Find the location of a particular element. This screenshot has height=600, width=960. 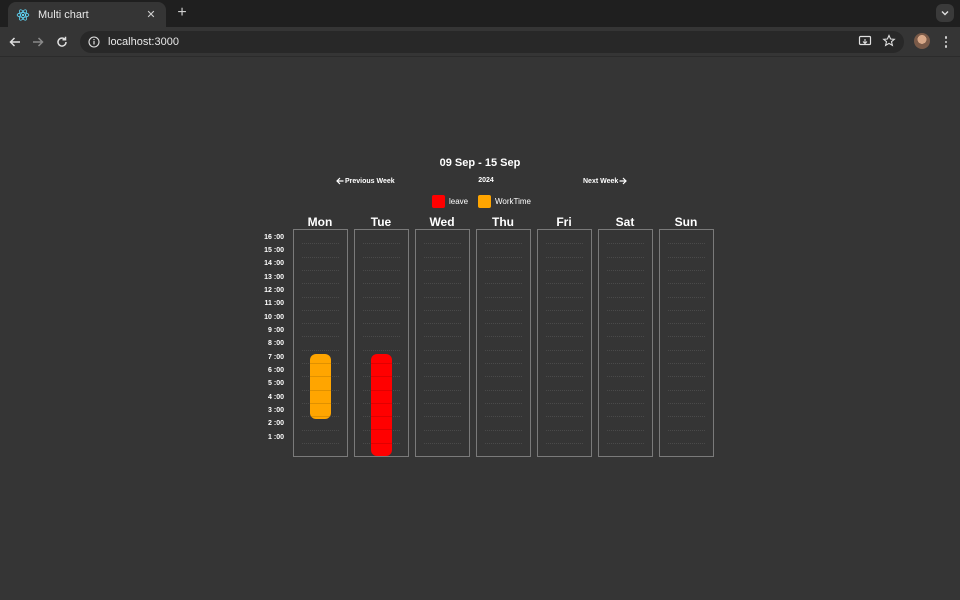

reload-icon is located at coordinates (62, 41).